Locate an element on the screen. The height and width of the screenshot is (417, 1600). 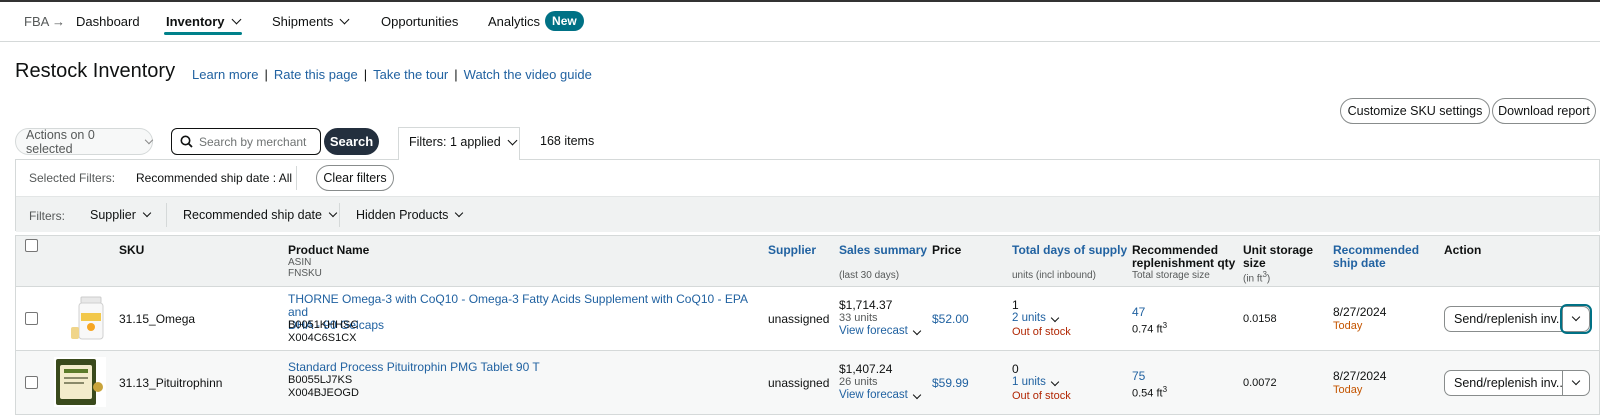
customize-sku-settings-button: Customize SKU settings is located at coordinates (1415, 111).